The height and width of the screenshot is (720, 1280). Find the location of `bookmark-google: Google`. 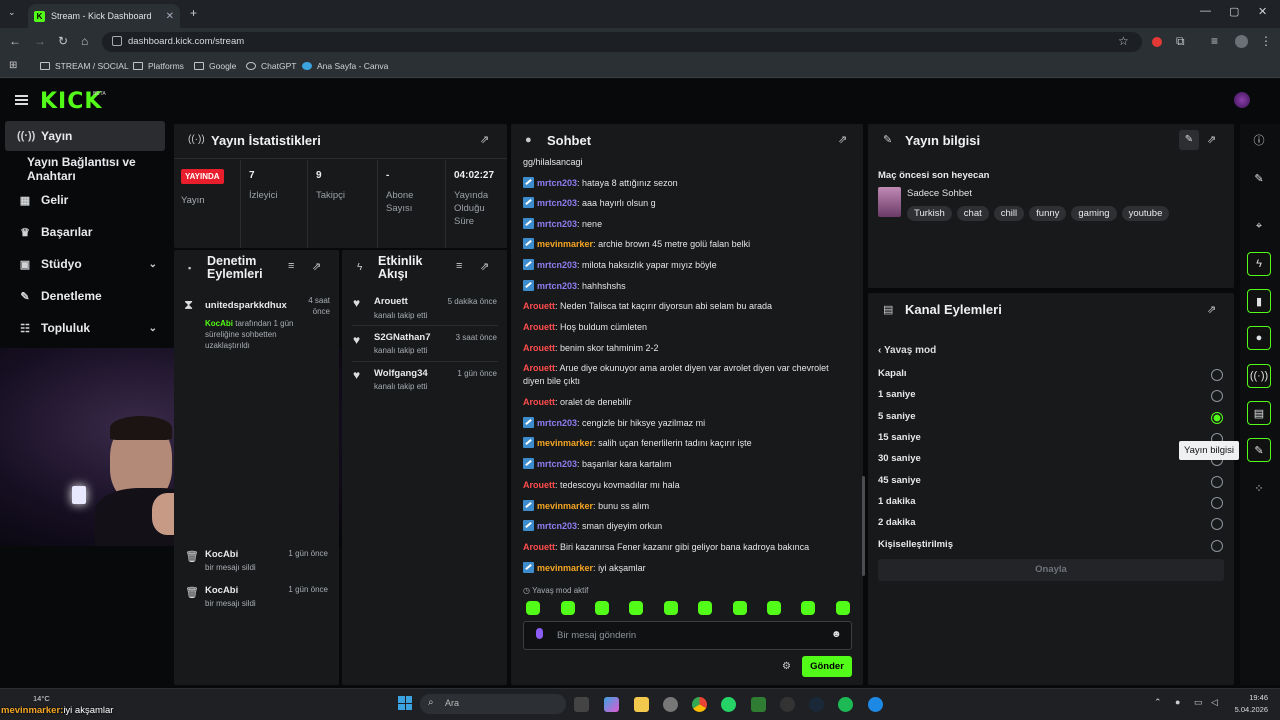

bookmark-google: Google is located at coordinates (215, 66).